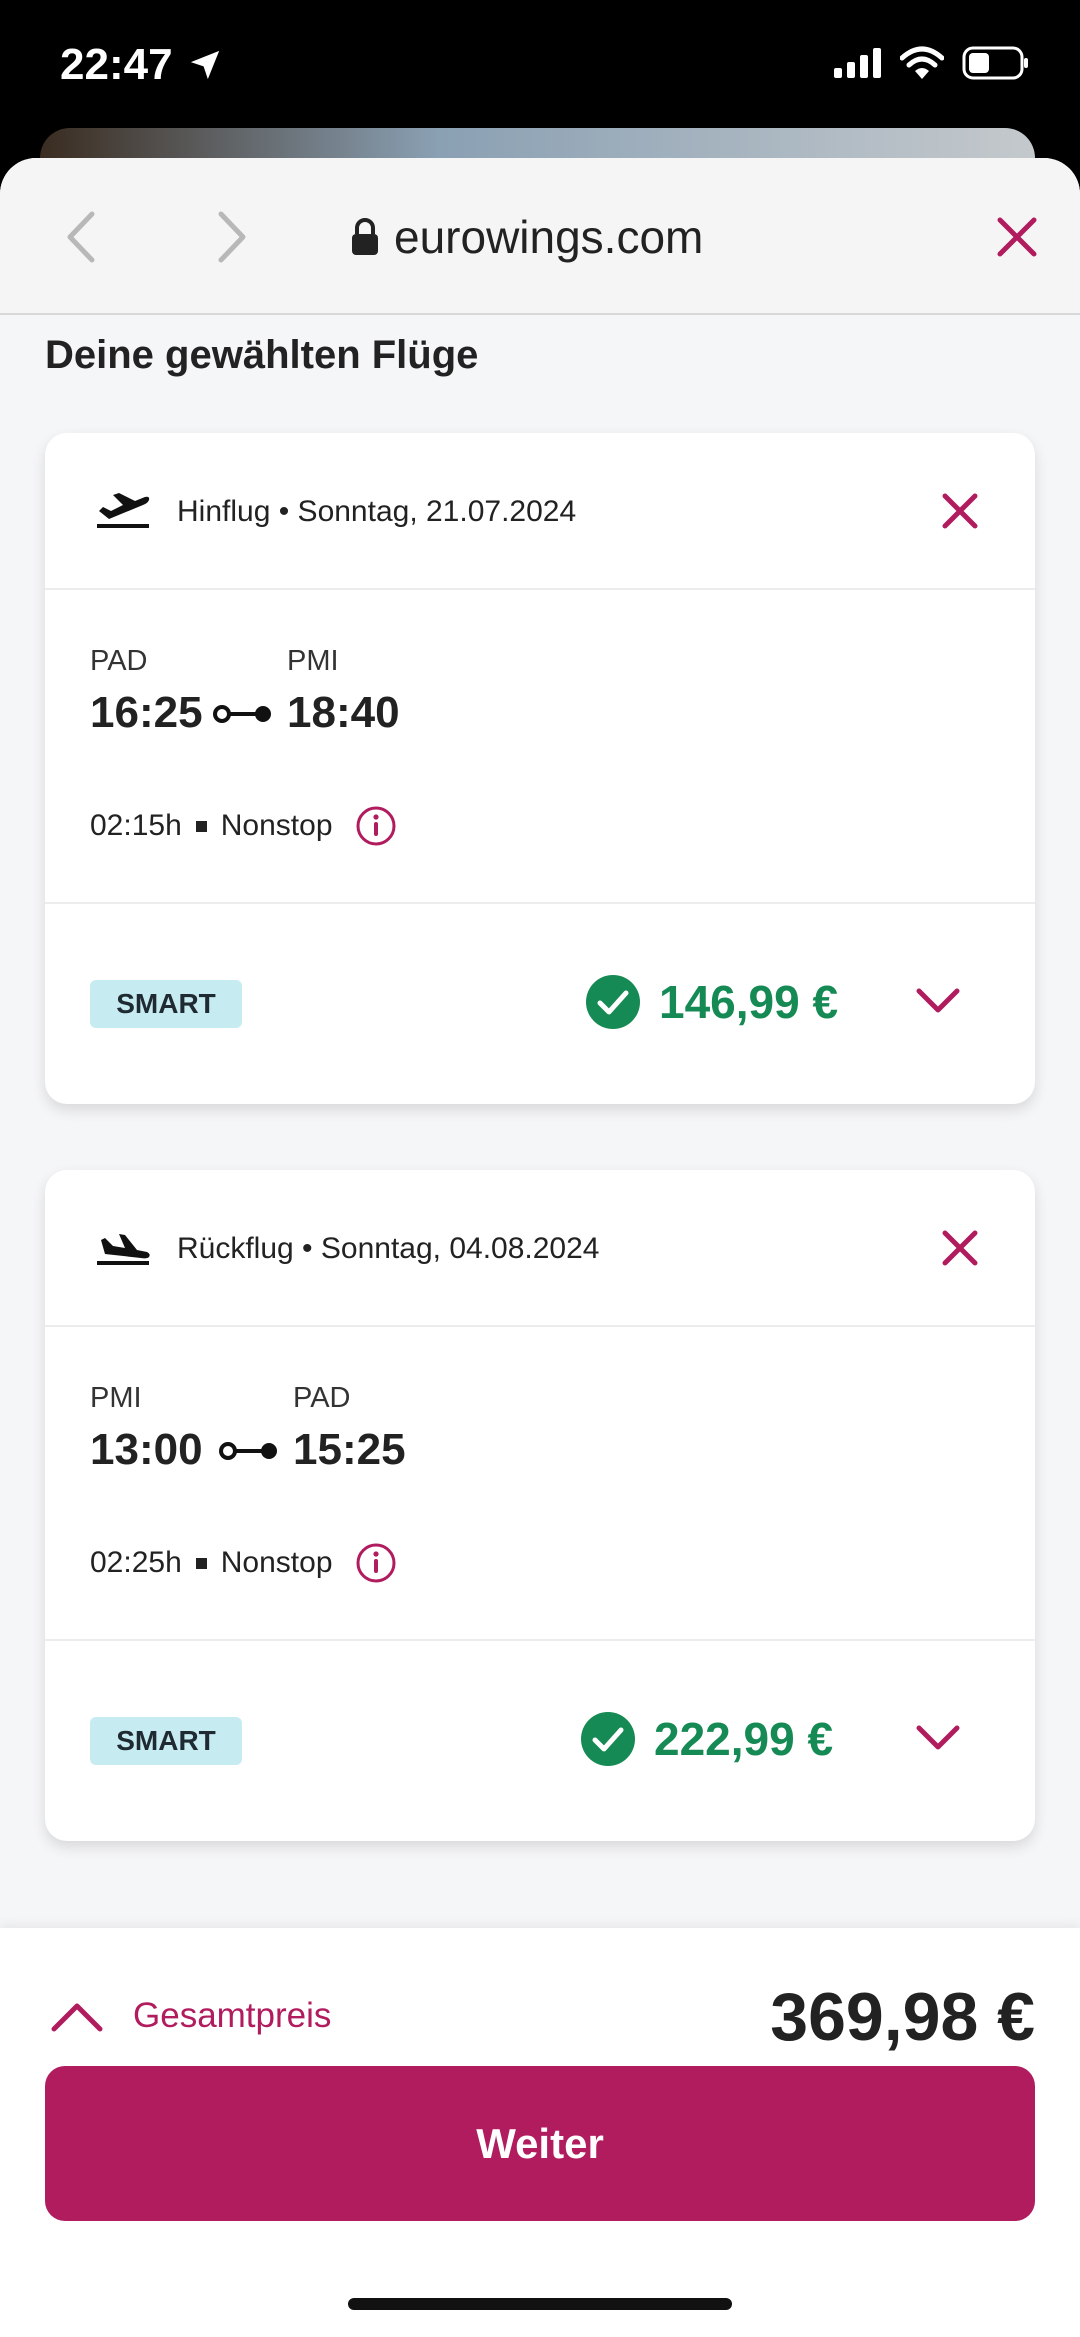 The image size is (1080, 2337). I want to click on flight-card-header: Rückflug • Sonntag, 04.08.2024, so click(540, 1248).